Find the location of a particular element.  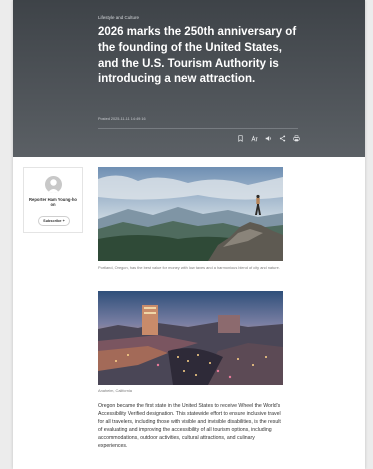

photo-caption-anaheim: Anaheim, California is located at coordinates (115, 390).